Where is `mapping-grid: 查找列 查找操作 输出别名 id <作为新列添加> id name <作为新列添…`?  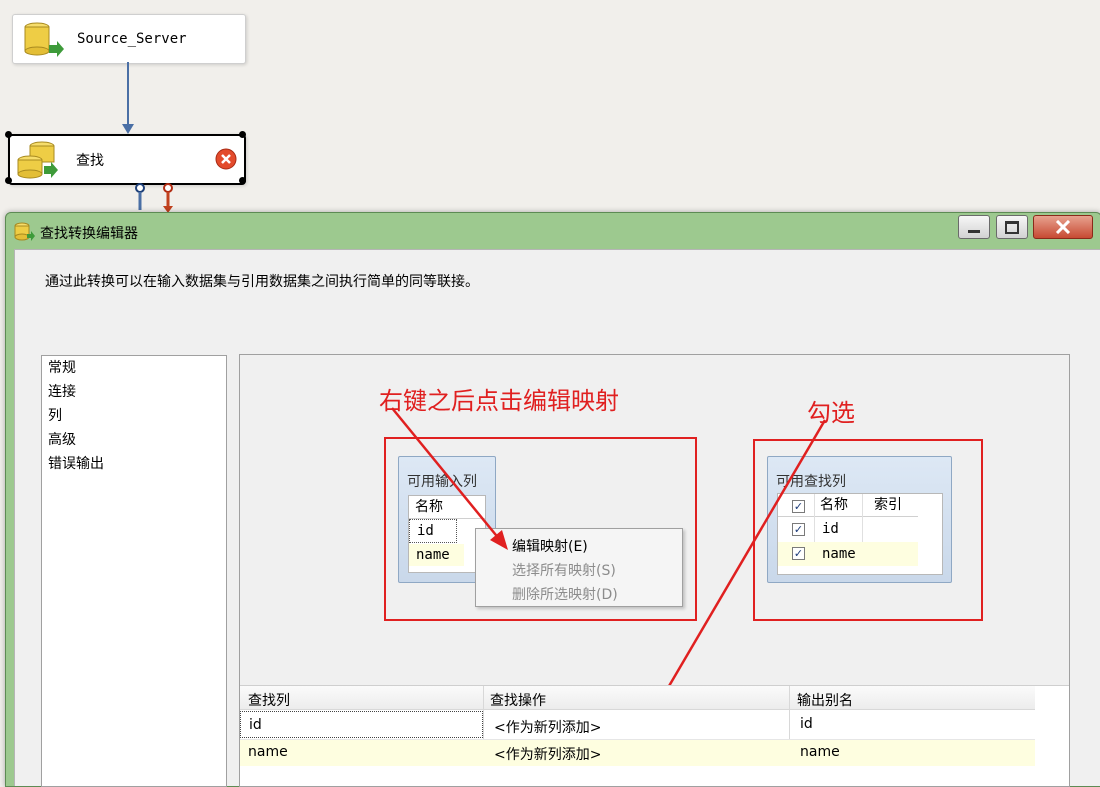 mapping-grid: 查找列 查找操作 输出别名 id <作为新列添加> id name <作为新列添… is located at coordinates (654, 735).